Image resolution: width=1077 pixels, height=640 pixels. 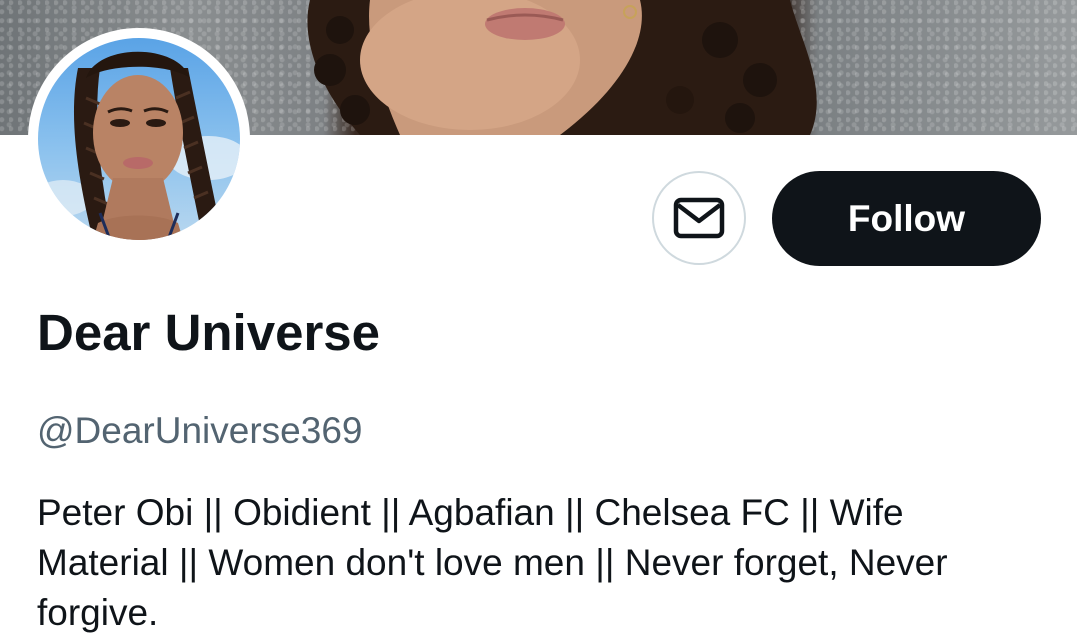 I want to click on profile-handle: @DearUniverse369, so click(x=200, y=430).